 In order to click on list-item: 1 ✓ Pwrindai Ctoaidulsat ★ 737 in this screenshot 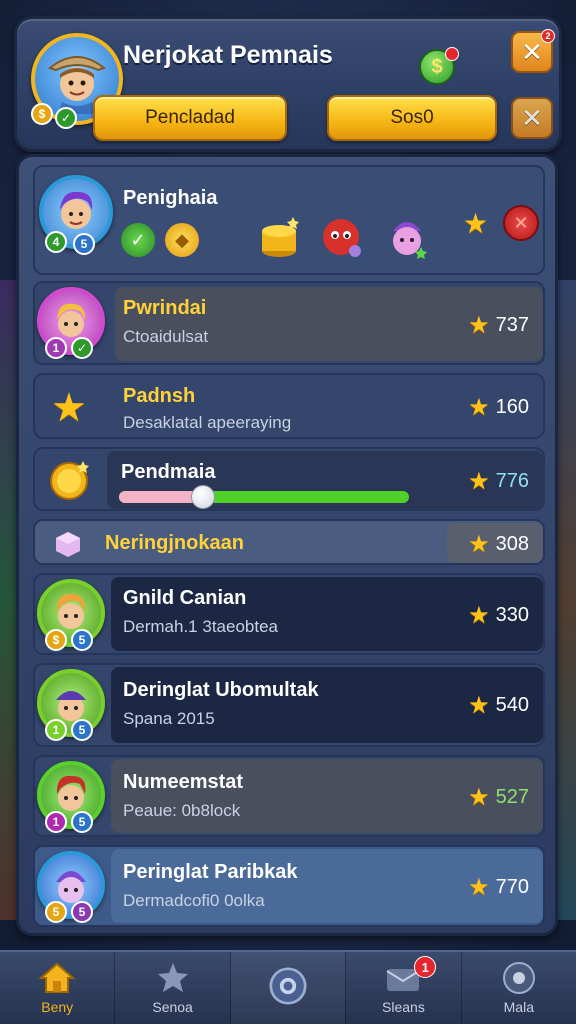, I will do `click(289, 323)`.